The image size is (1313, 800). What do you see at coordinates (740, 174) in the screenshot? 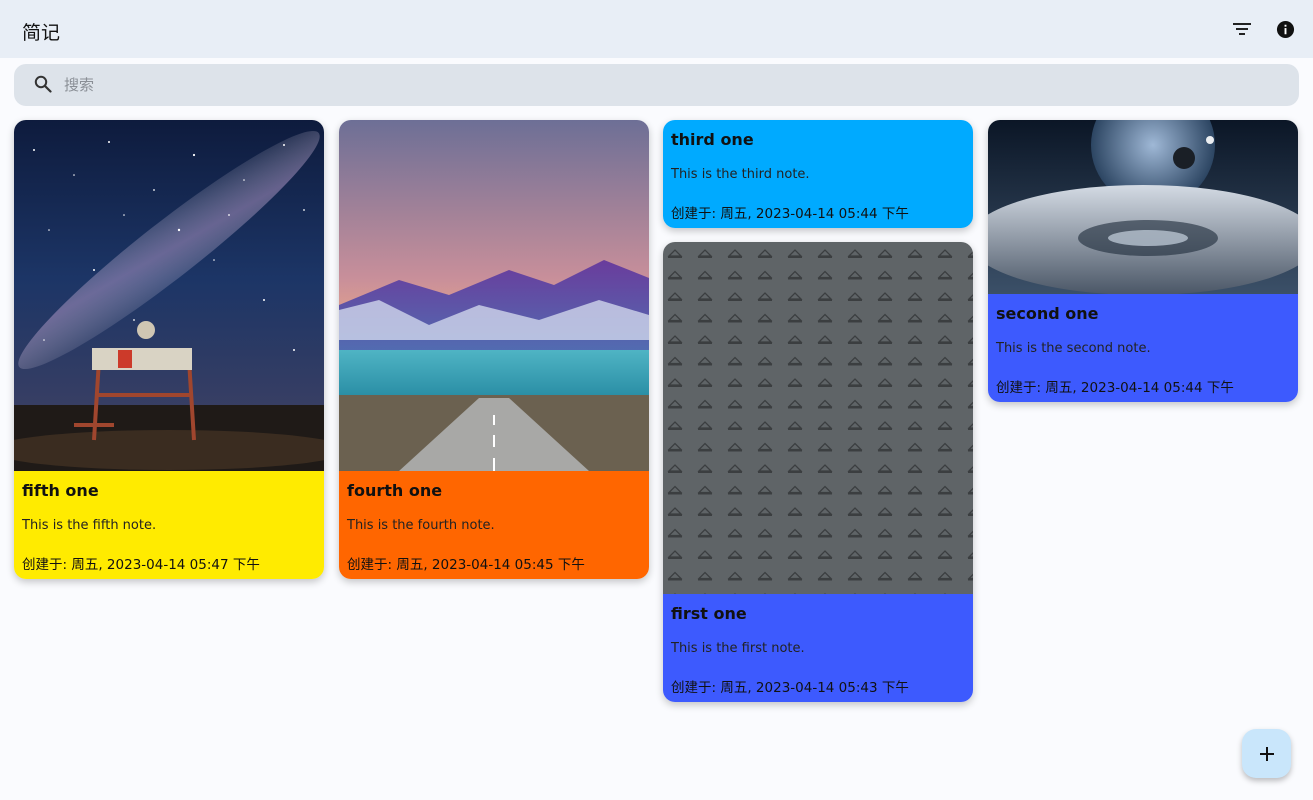
I see `note-text: This is the third note.` at bounding box center [740, 174].